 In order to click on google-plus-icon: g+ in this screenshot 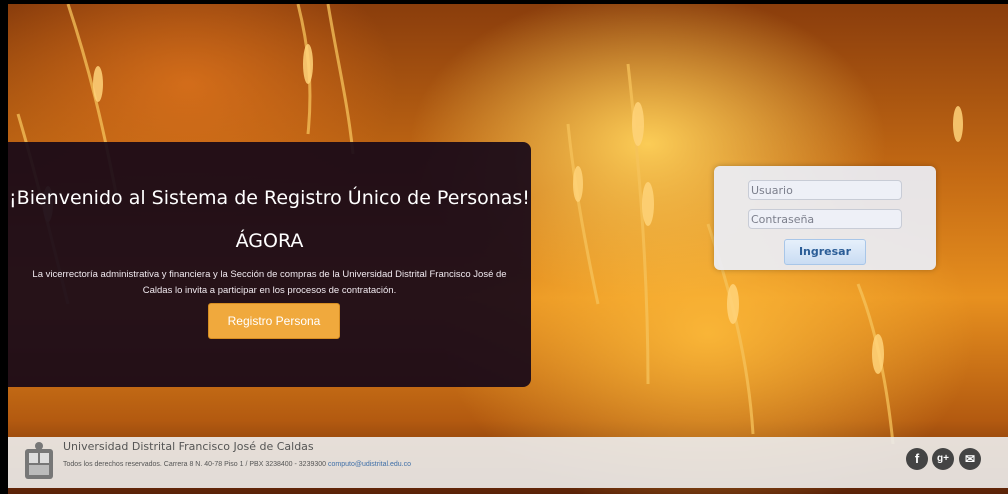, I will do `click(943, 459)`.